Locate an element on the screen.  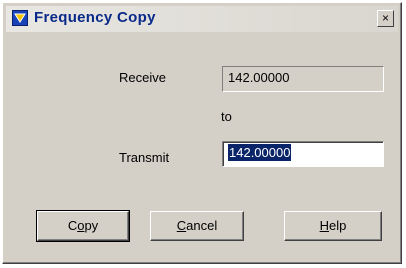
cancel-label-post: ancel is located at coordinates (202, 225).